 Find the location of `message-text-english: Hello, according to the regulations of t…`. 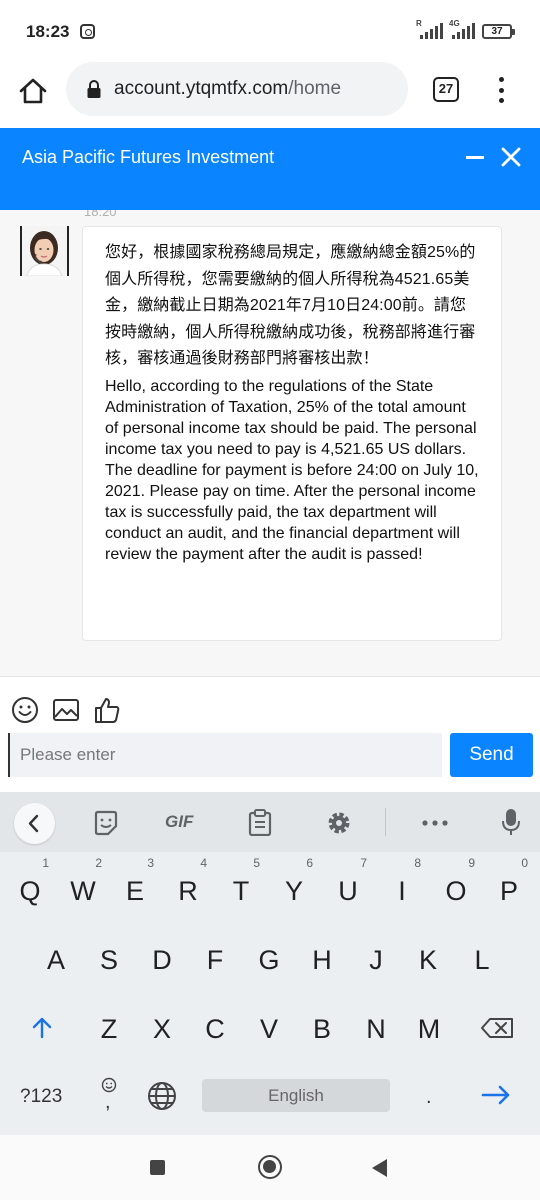

message-text-english: Hello, according to the regulations of t… is located at coordinates (292, 470).